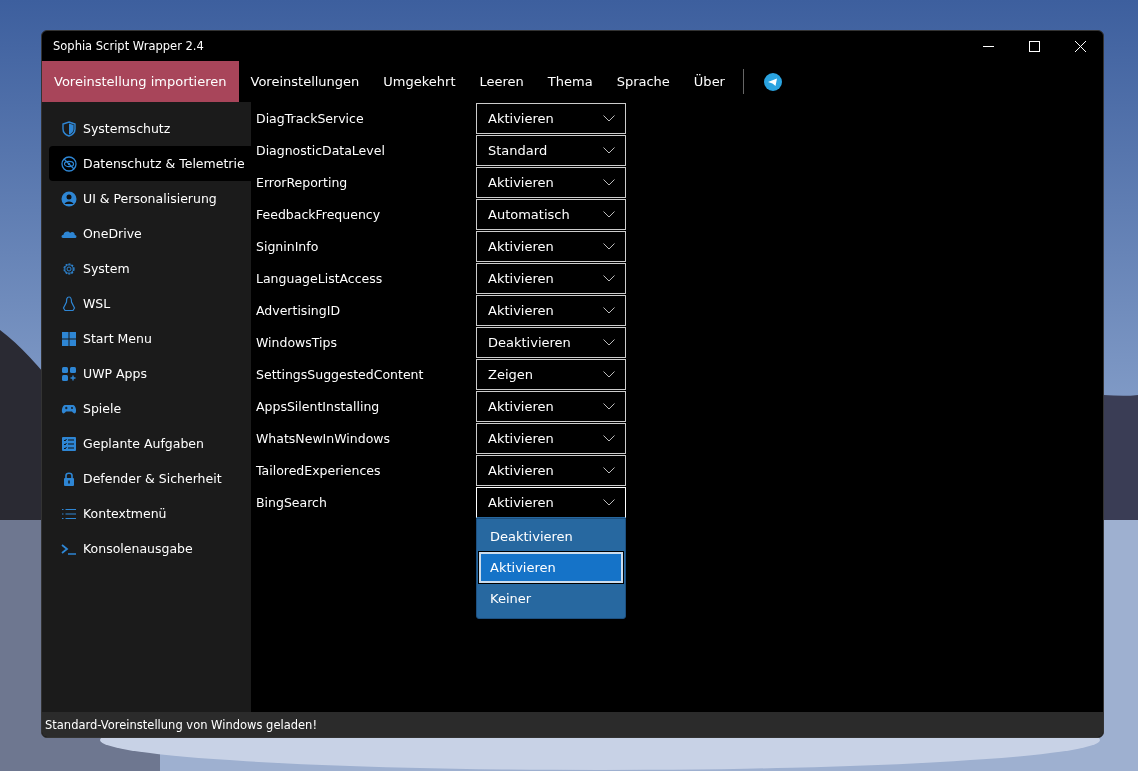 The image size is (1138, 771). Describe the element at coordinates (310, 118) in the screenshot. I see `setting-label: DiagTrackService` at that location.